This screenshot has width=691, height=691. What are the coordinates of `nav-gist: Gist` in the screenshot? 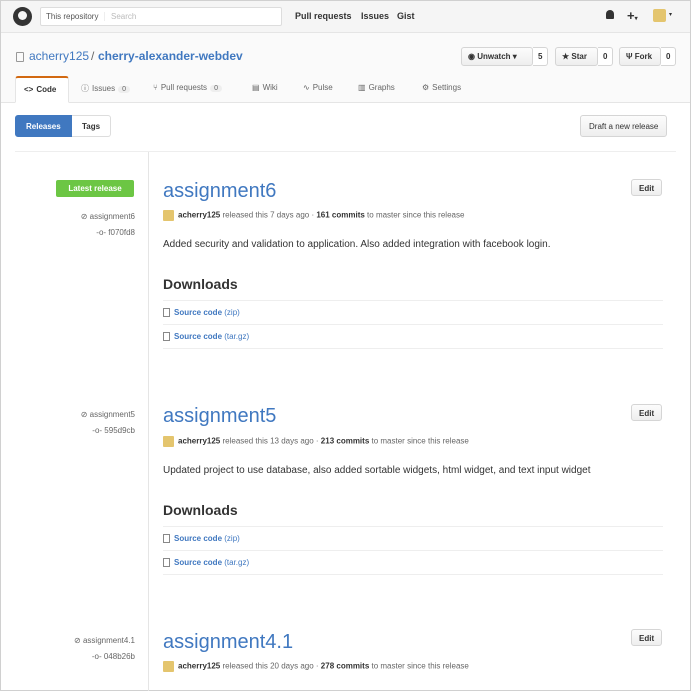 It's located at (406, 16).